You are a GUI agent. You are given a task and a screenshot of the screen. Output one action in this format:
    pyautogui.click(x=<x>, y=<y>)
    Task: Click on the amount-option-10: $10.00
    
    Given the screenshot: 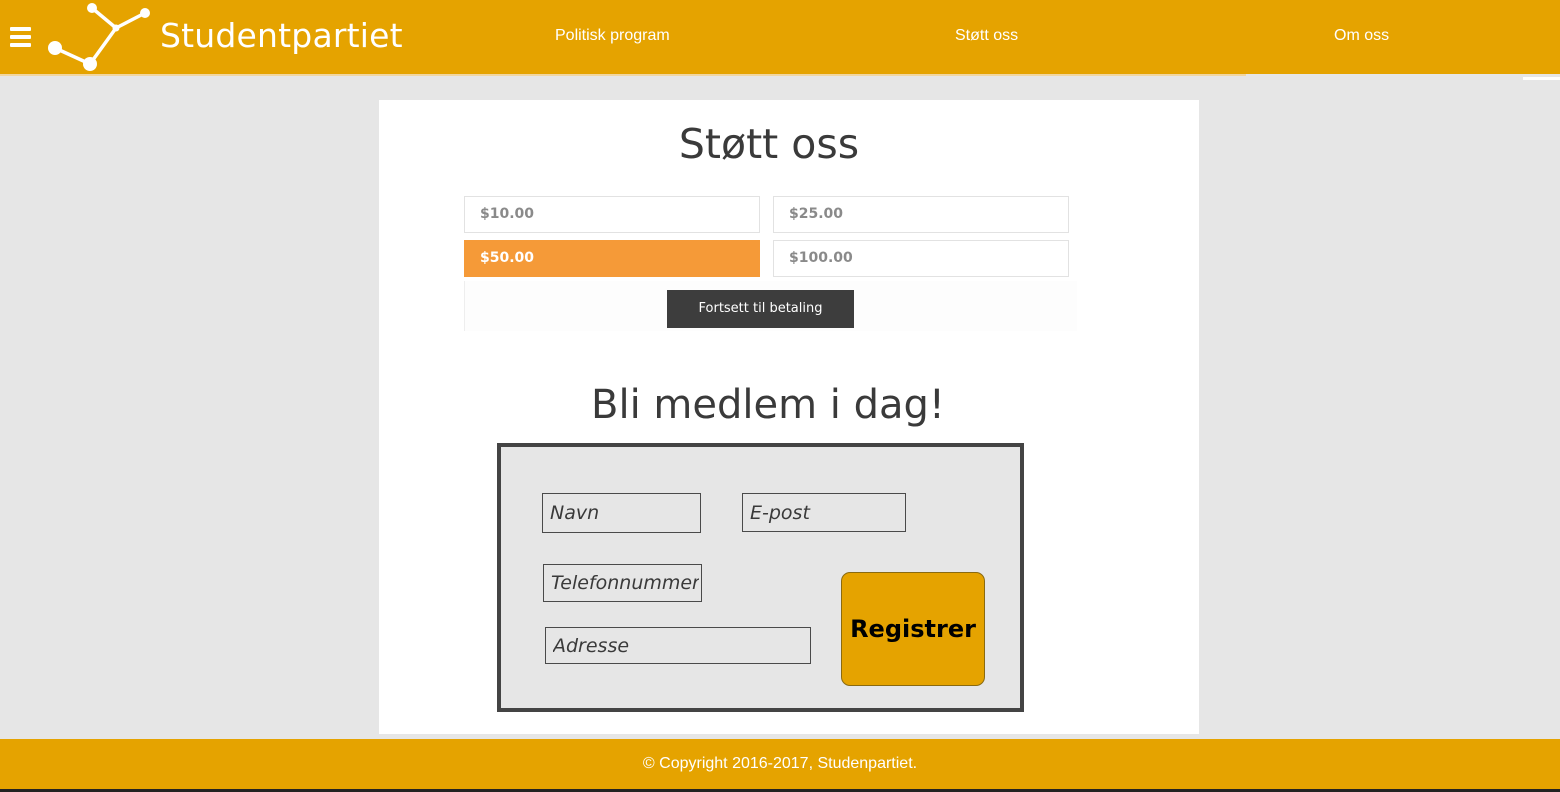 What is the action you would take?
    pyautogui.click(x=612, y=214)
    